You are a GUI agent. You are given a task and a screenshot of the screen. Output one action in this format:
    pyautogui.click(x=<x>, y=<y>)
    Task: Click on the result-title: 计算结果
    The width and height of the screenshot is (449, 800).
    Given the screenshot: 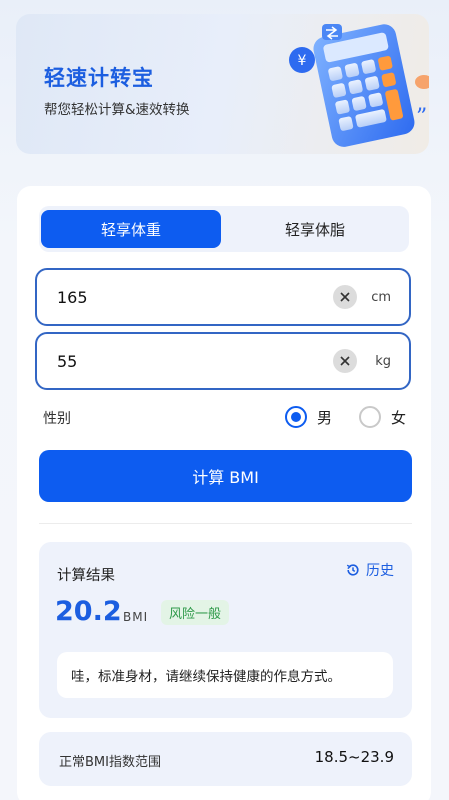 What is the action you would take?
    pyautogui.click(x=86, y=576)
    